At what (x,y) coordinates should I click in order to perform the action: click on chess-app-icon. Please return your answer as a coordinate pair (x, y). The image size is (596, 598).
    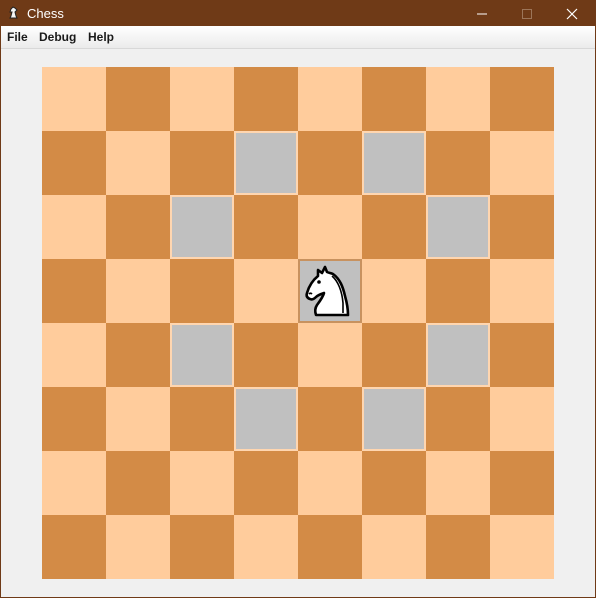
    Looking at the image, I should click on (13, 12).